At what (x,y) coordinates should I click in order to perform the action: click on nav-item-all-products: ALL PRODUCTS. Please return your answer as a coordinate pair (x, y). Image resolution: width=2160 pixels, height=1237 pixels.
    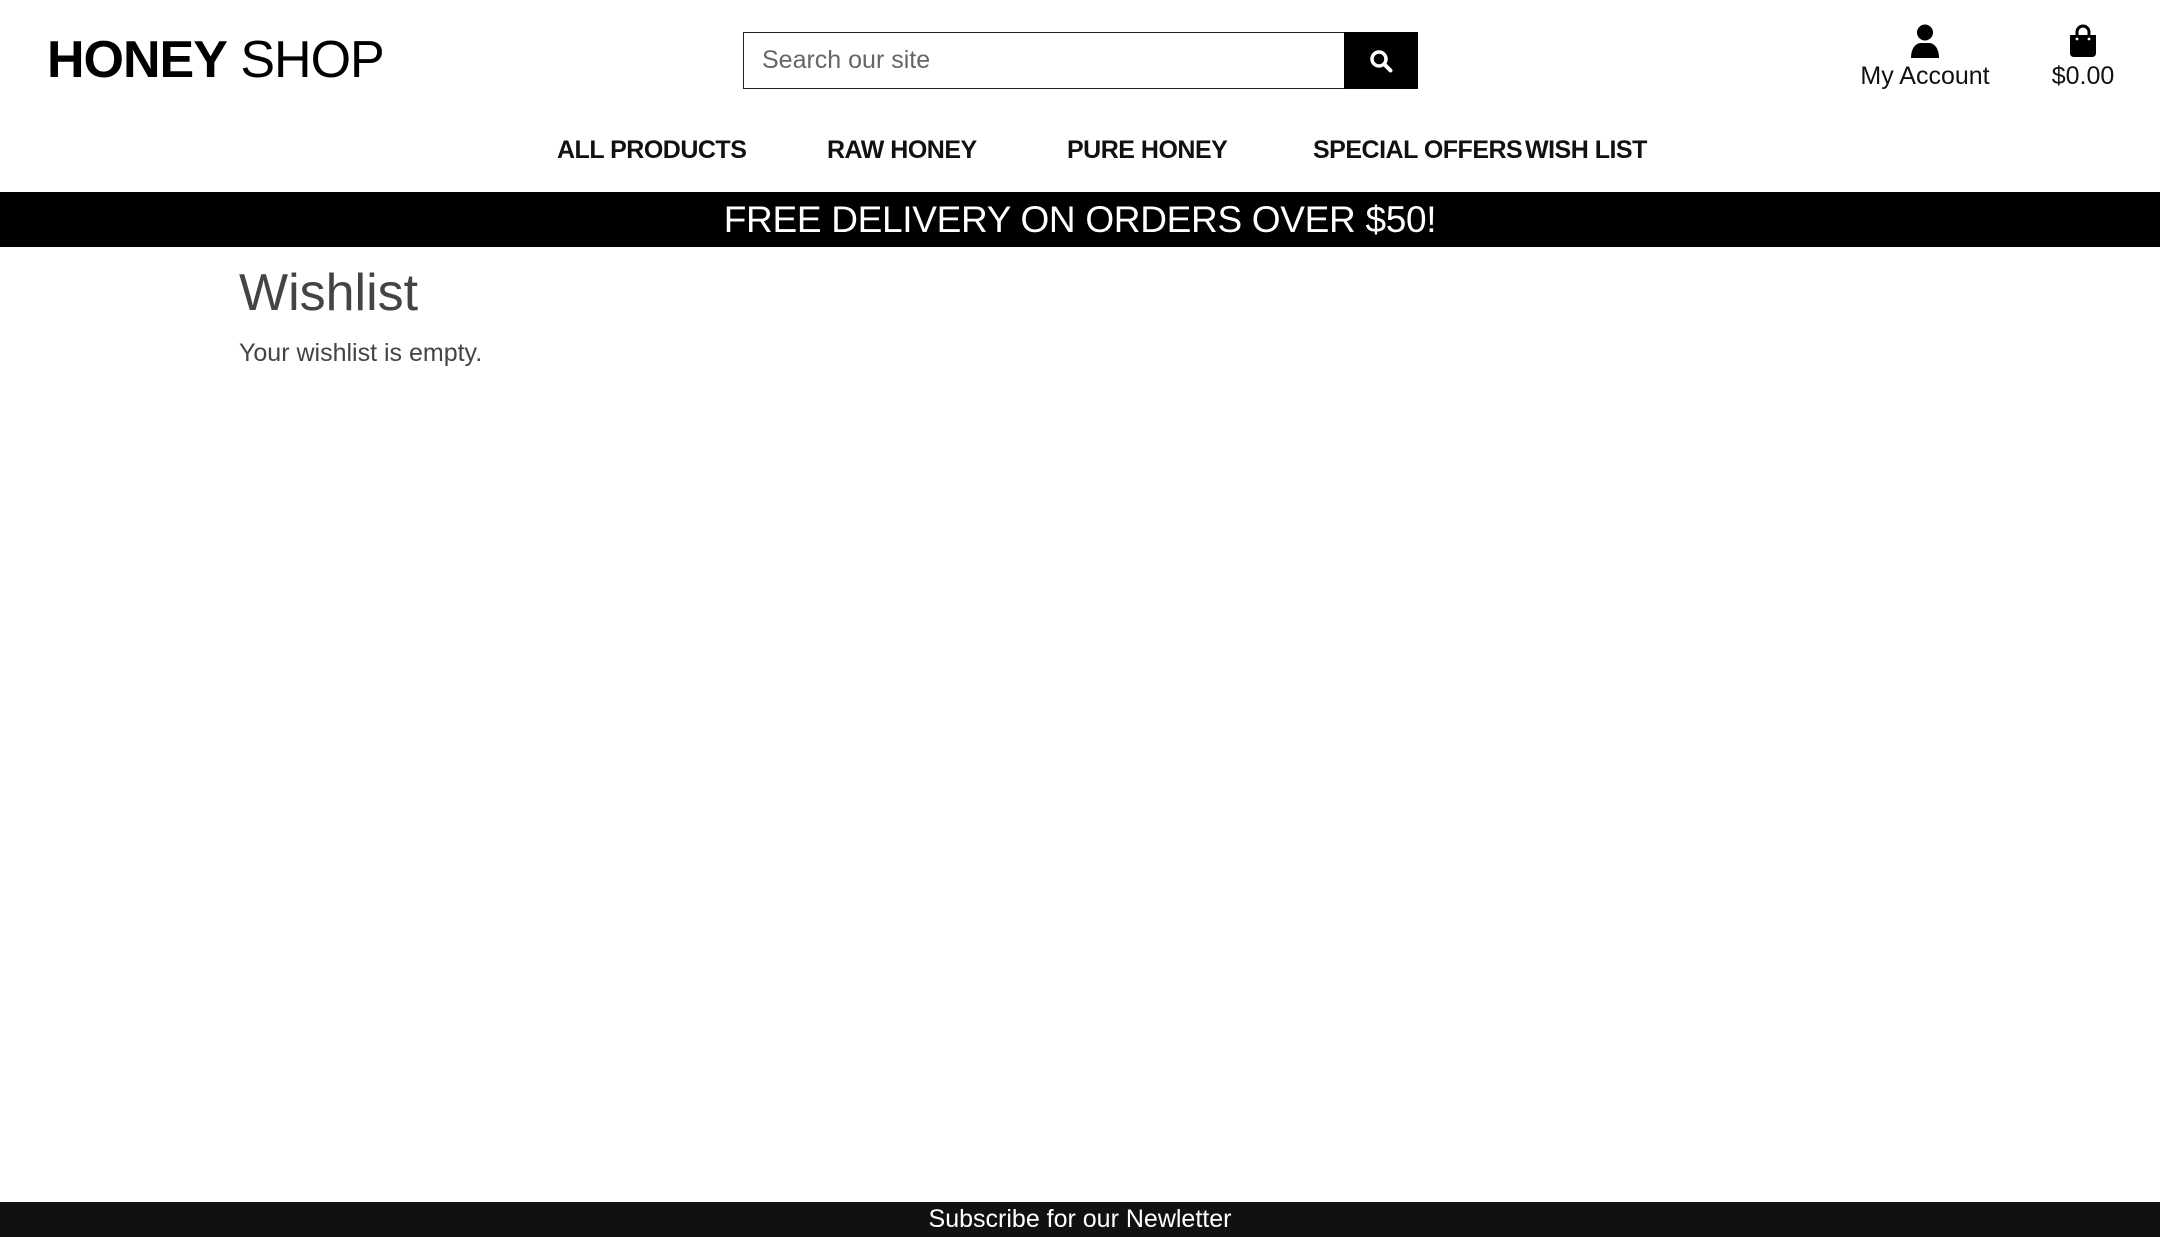
    Looking at the image, I should click on (652, 150).